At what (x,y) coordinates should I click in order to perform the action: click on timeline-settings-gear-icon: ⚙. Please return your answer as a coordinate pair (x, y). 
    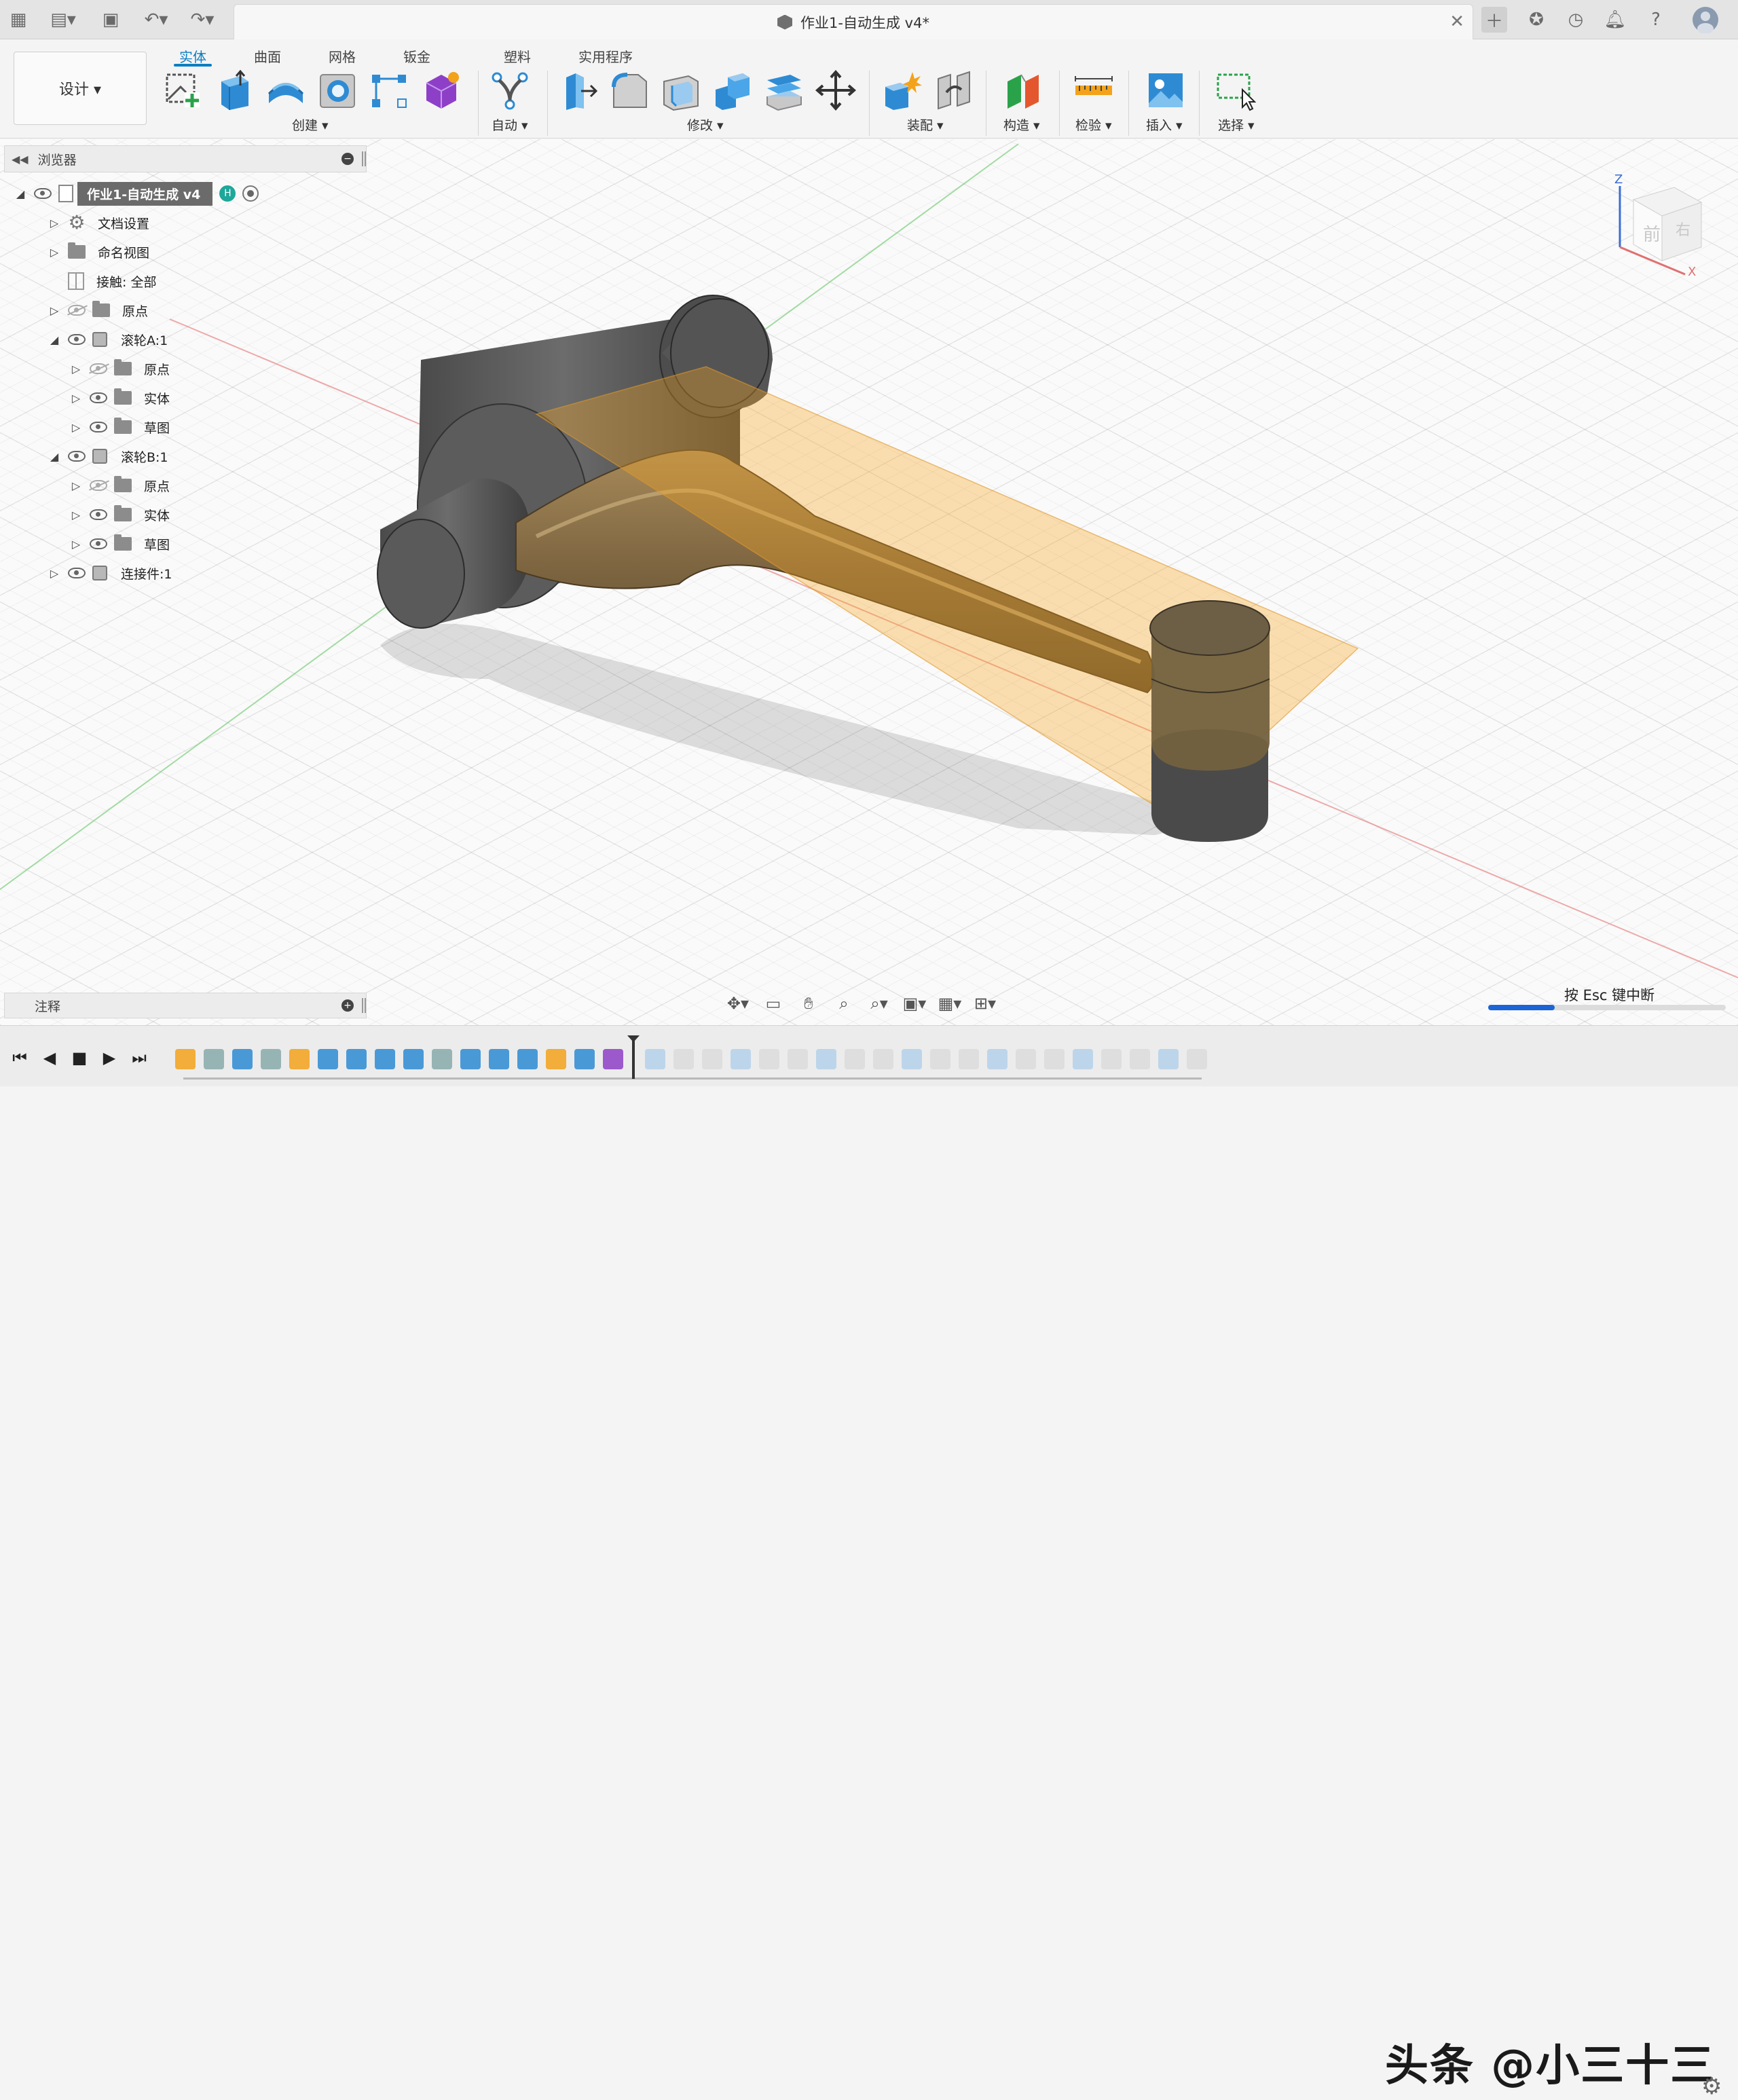
    Looking at the image, I should click on (1712, 2086).